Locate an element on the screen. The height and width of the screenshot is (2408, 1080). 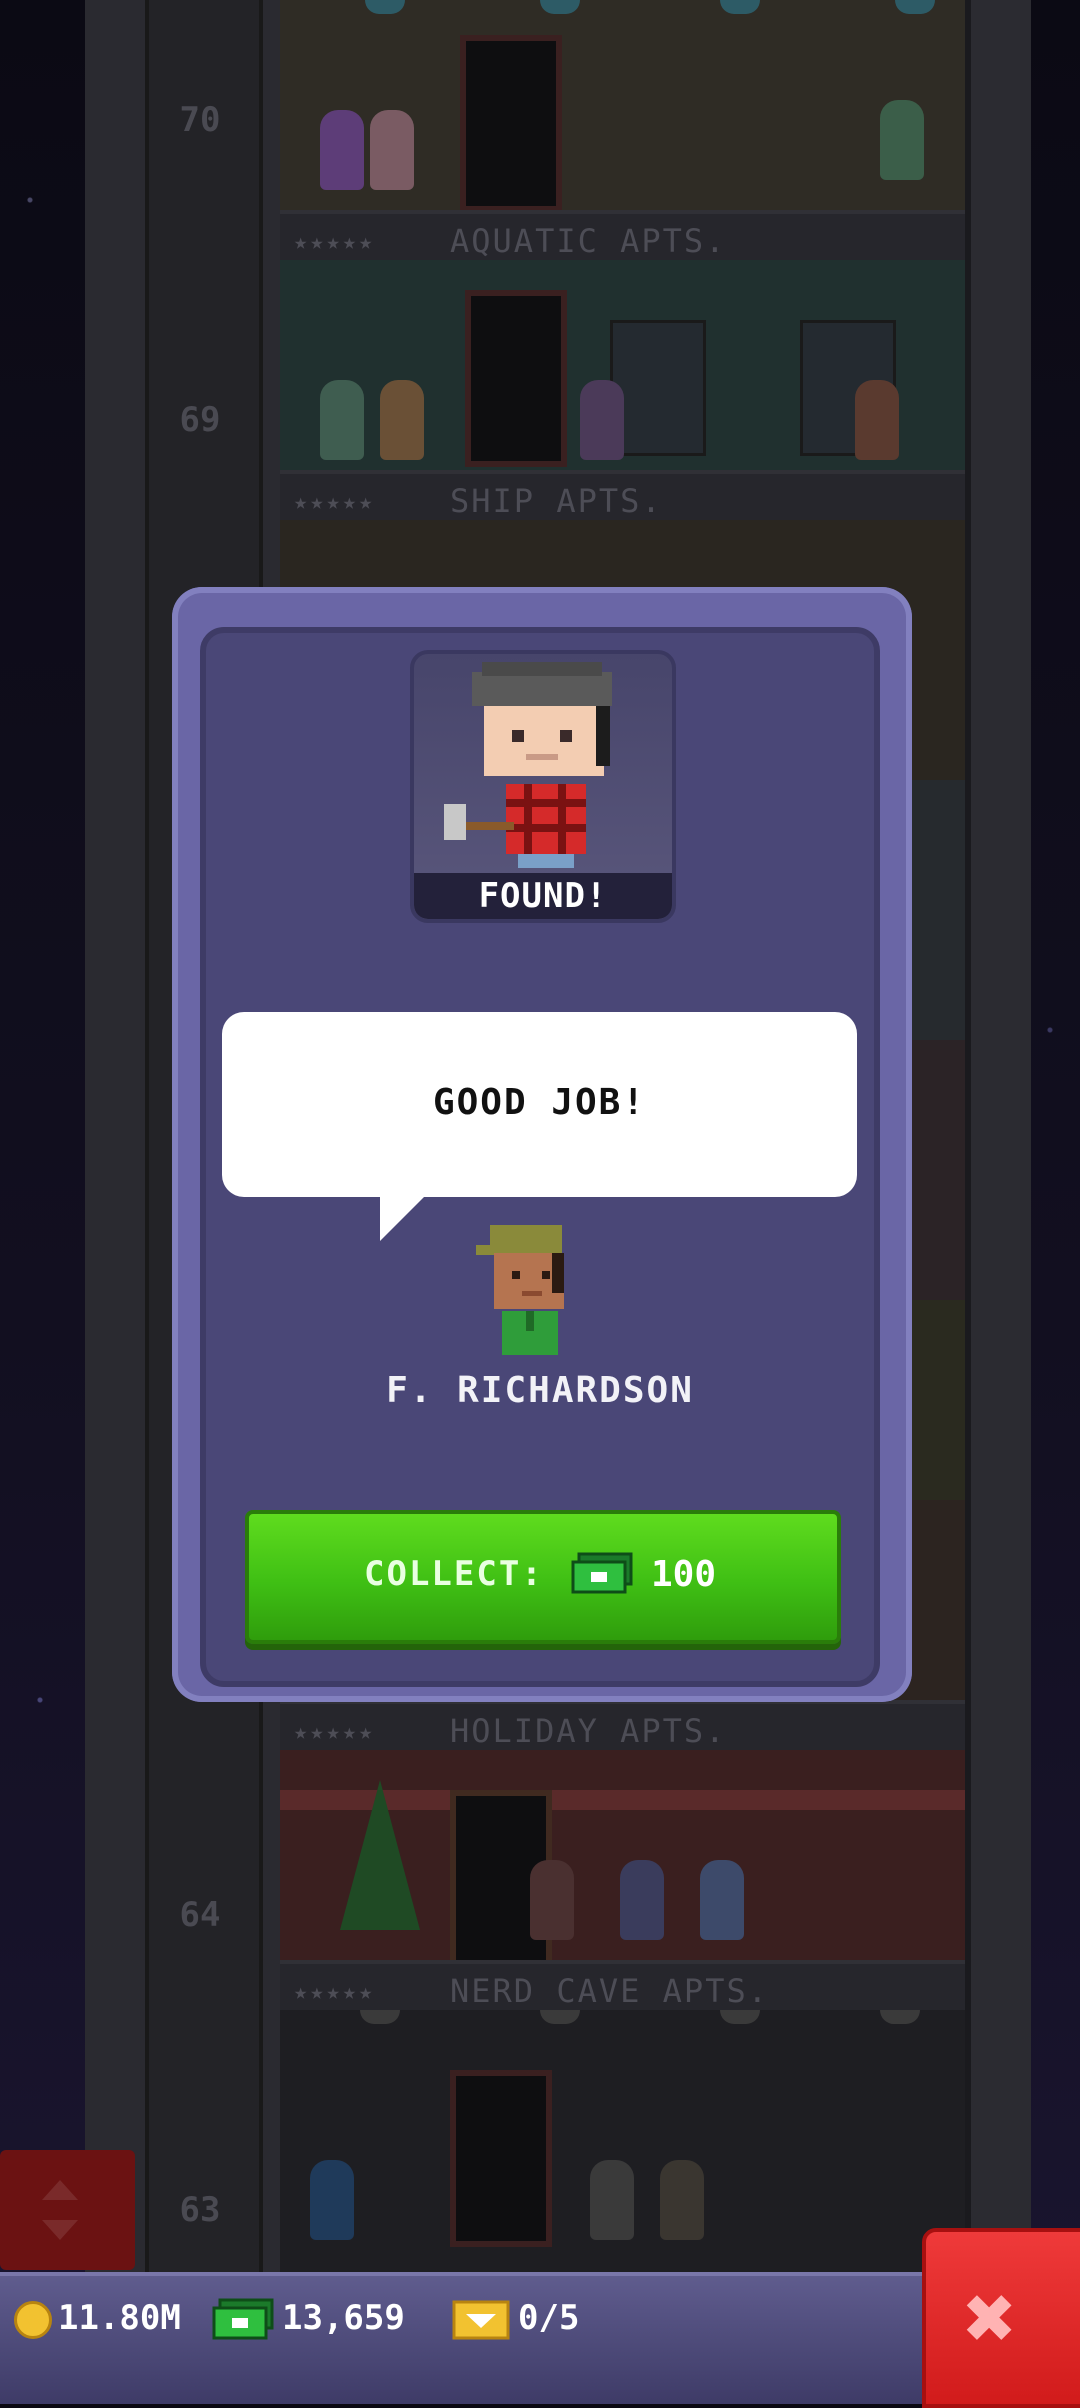
collect-value: 100 is located at coordinates (684, 1574).